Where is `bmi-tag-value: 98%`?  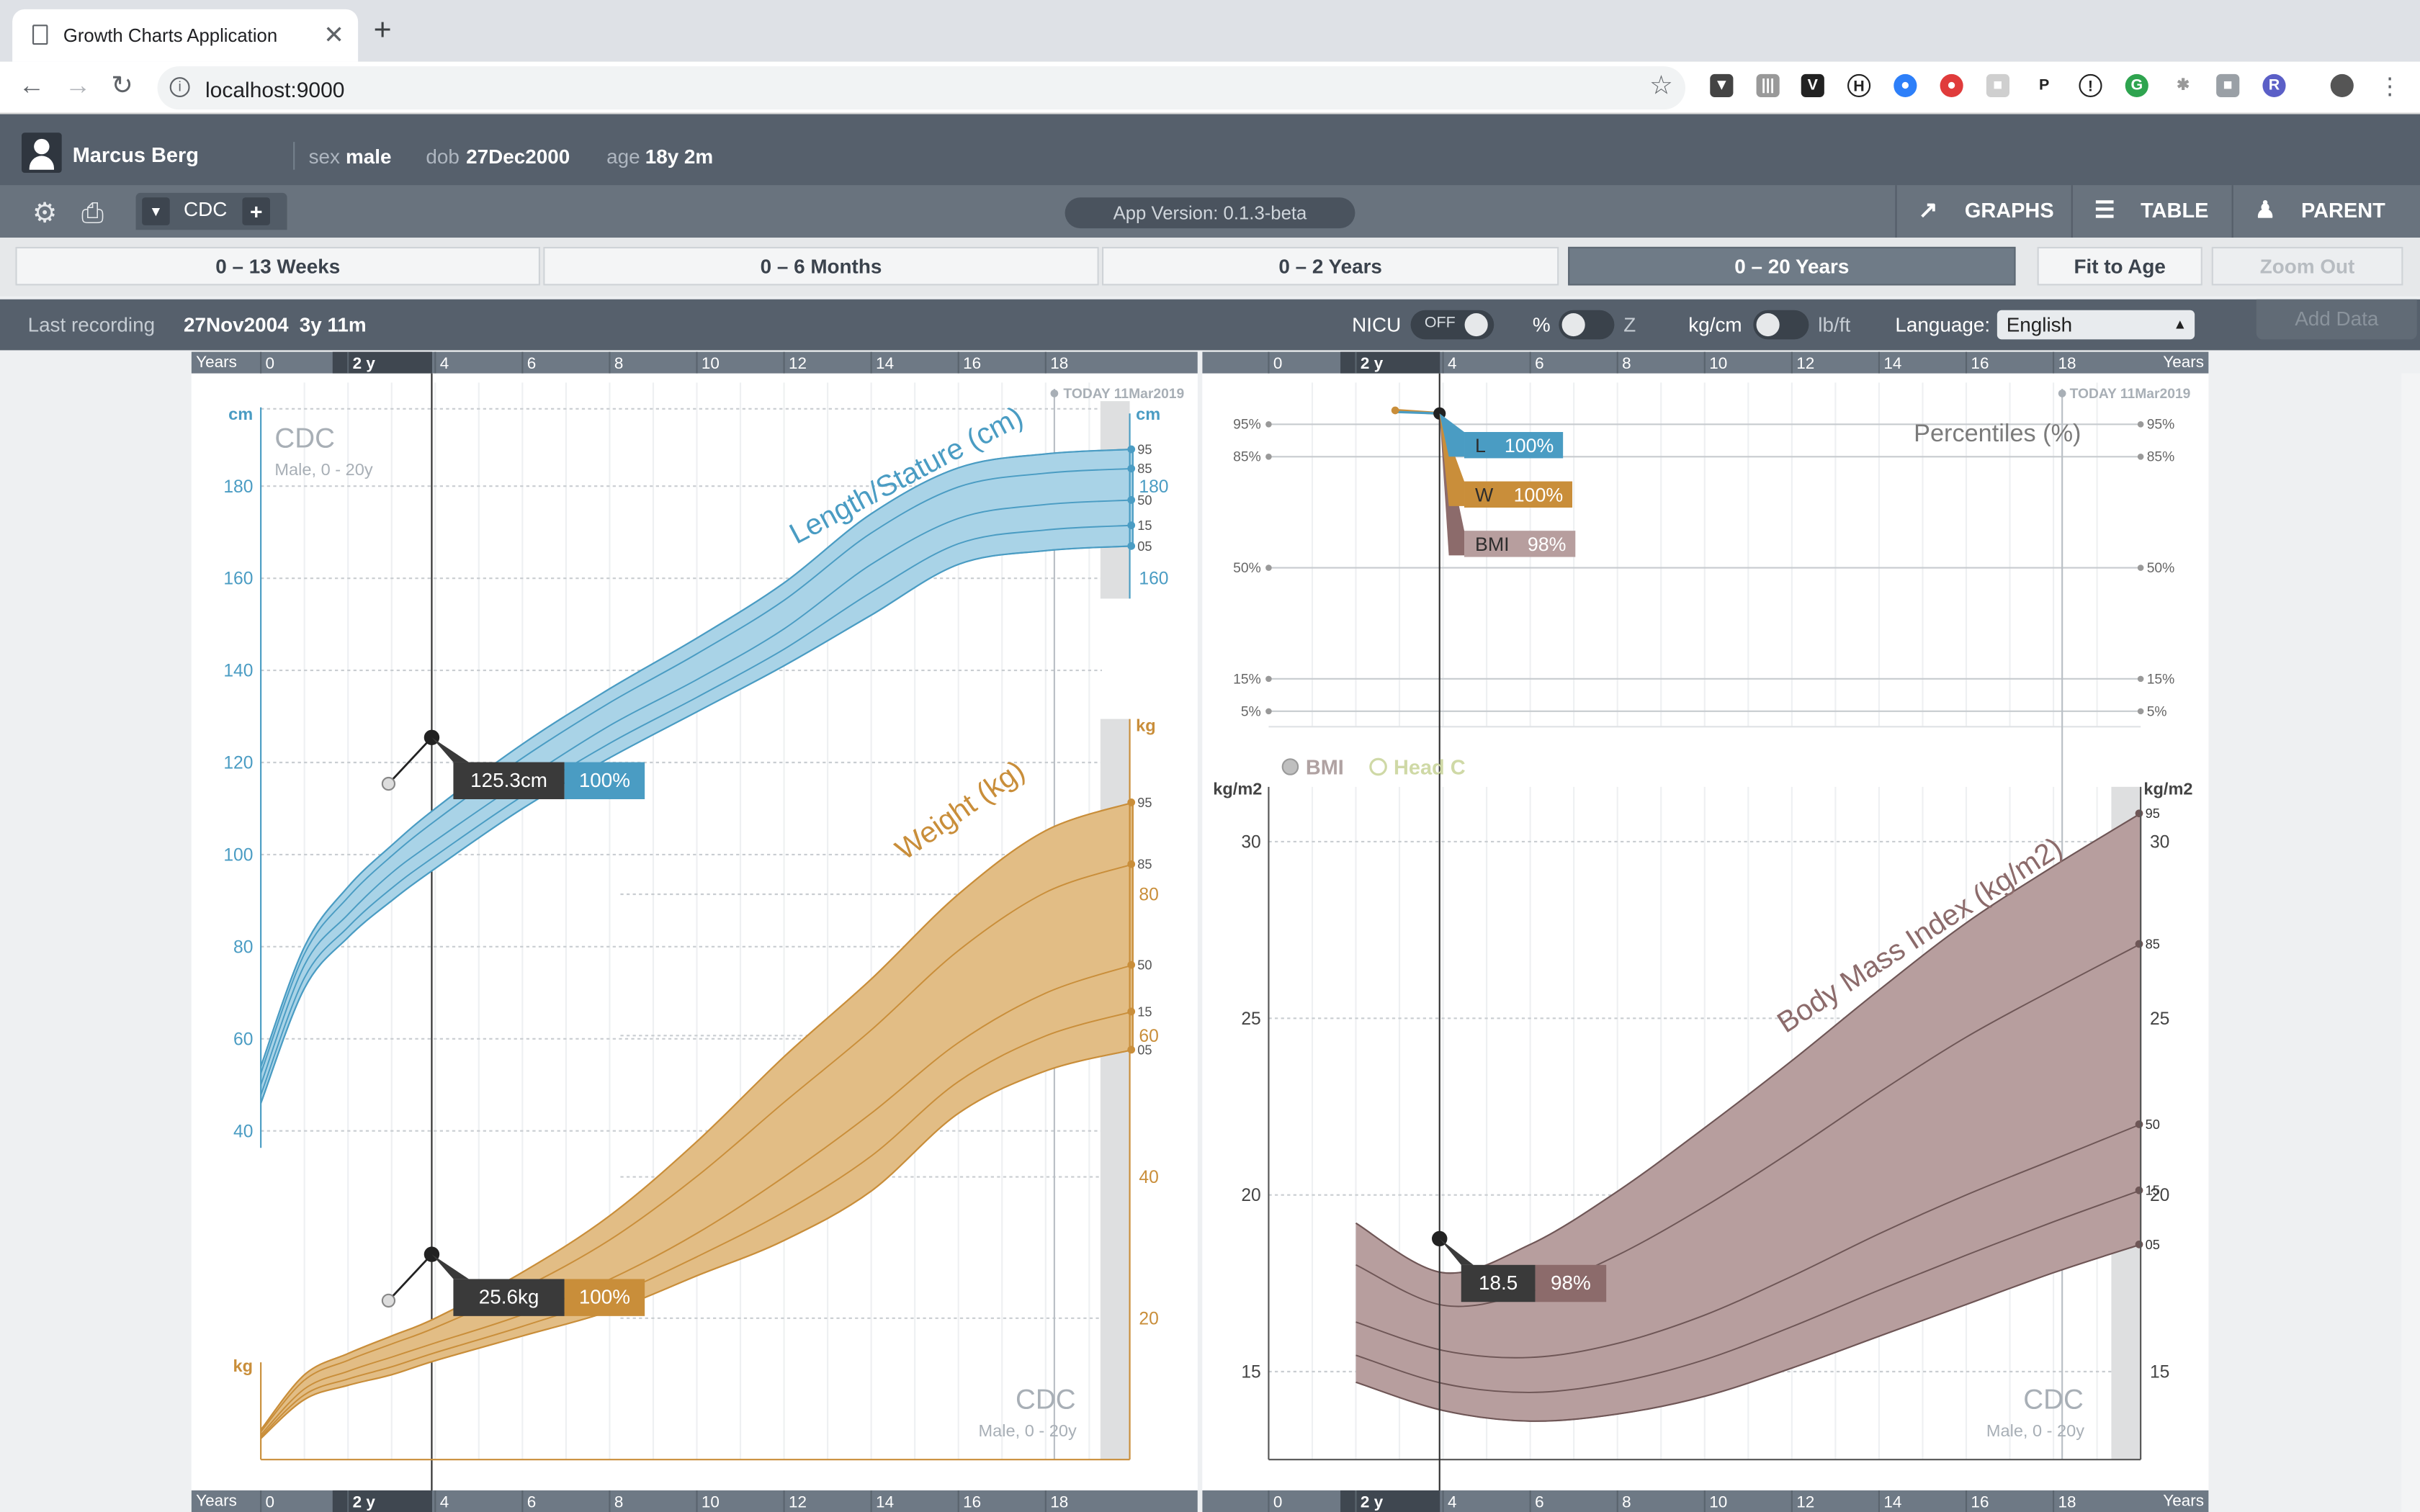 bmi-tag-value: 98% is located at coordinates (1547, 544).